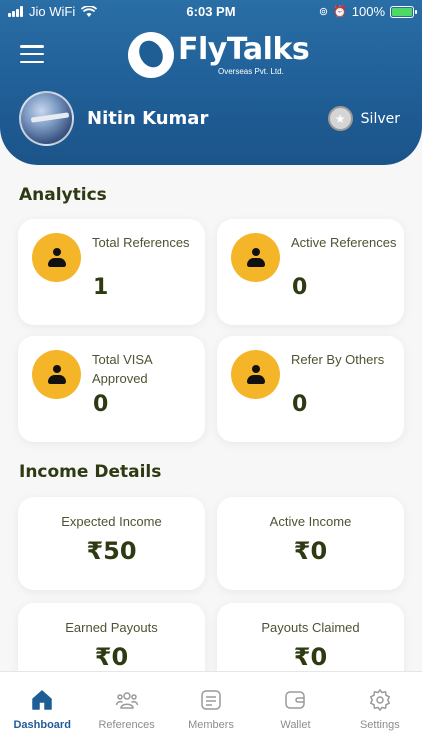 The image size is (422, 750). I want to click on active-income-card: Active Income ₹0, so click(310, 543).